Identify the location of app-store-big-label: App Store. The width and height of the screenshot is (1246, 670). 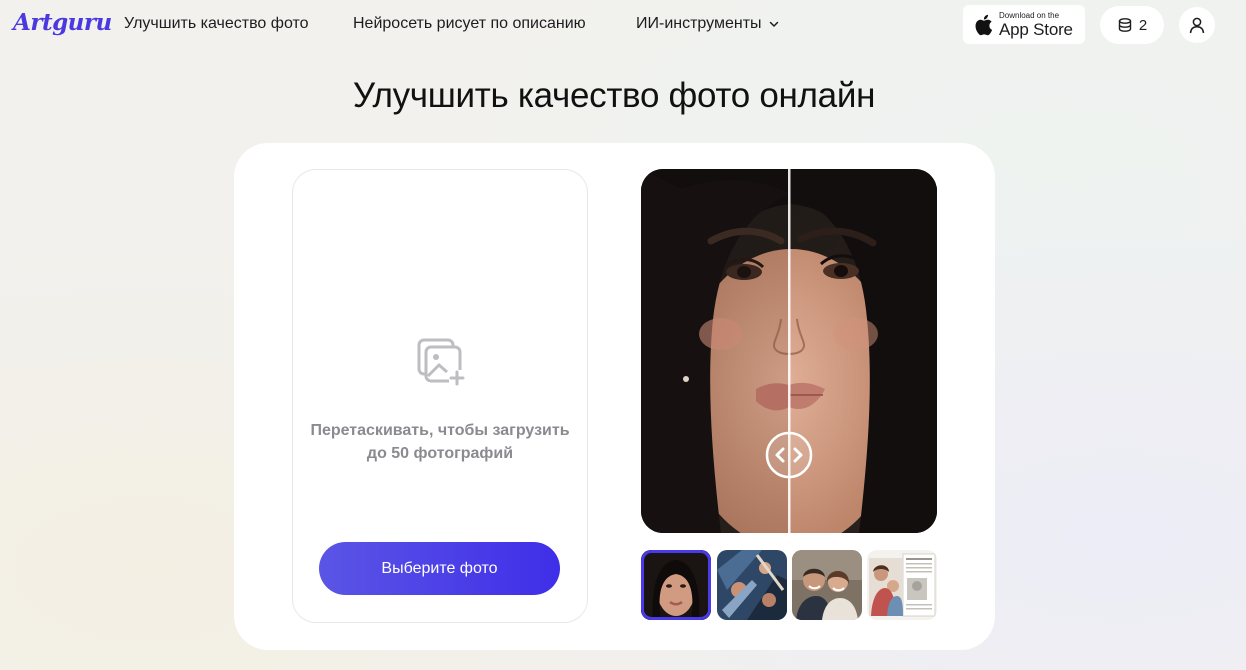
(1036, 29).